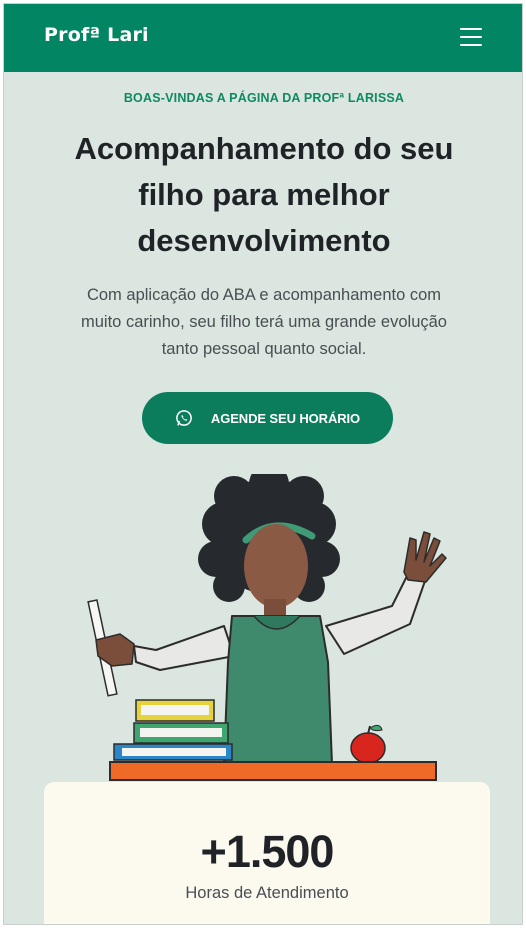 This screenshot has height=928, width=526. I want to click on headline-line: filho para melhor, so click(264, 194).